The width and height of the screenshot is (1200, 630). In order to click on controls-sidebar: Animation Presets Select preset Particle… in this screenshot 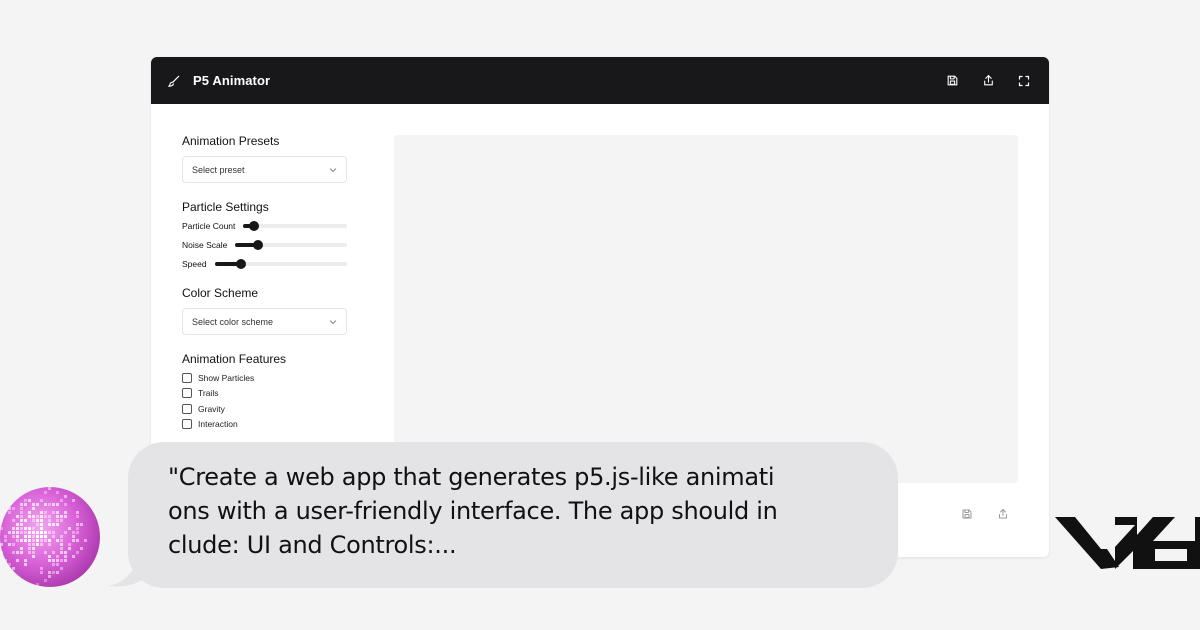, I will do `click(264, 283)`.